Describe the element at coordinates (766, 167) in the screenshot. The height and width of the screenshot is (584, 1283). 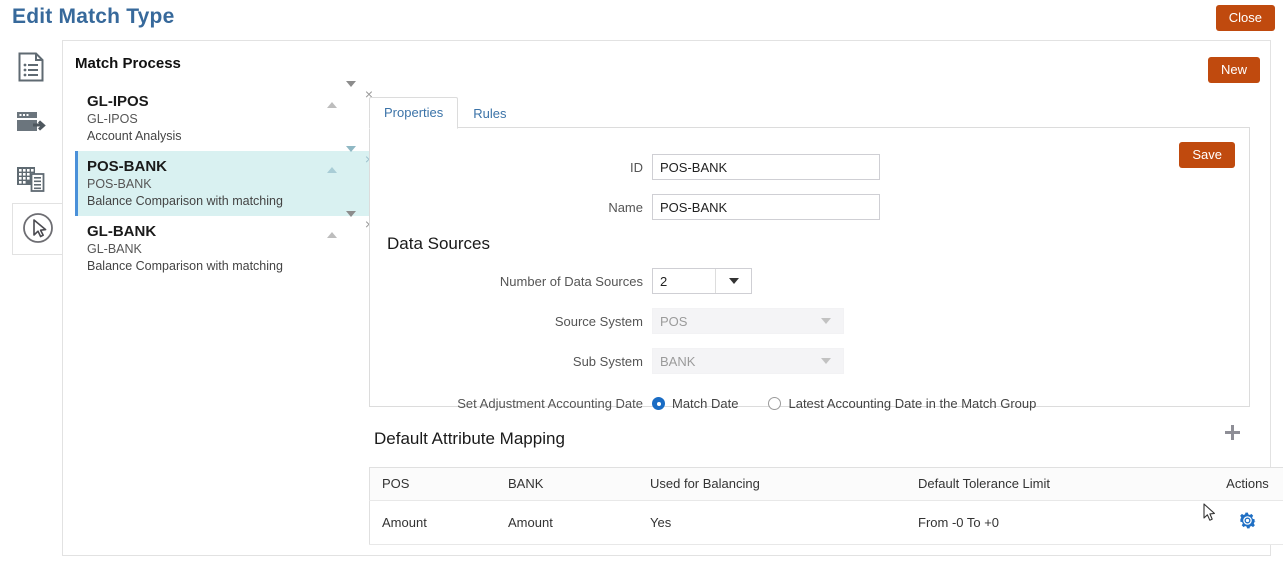
I see `id-input` at that location.